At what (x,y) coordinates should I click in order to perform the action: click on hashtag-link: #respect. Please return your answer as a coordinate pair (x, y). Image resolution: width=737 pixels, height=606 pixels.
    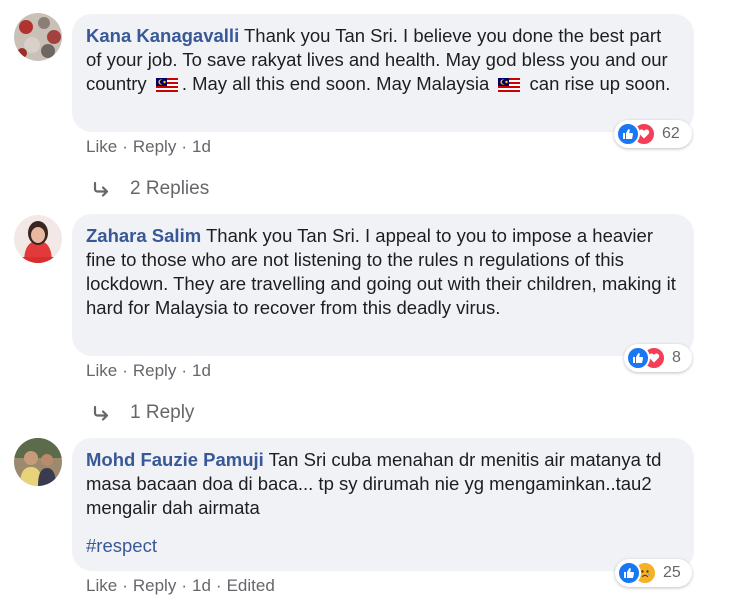
    Looking at the image, I should click on (382, 546).